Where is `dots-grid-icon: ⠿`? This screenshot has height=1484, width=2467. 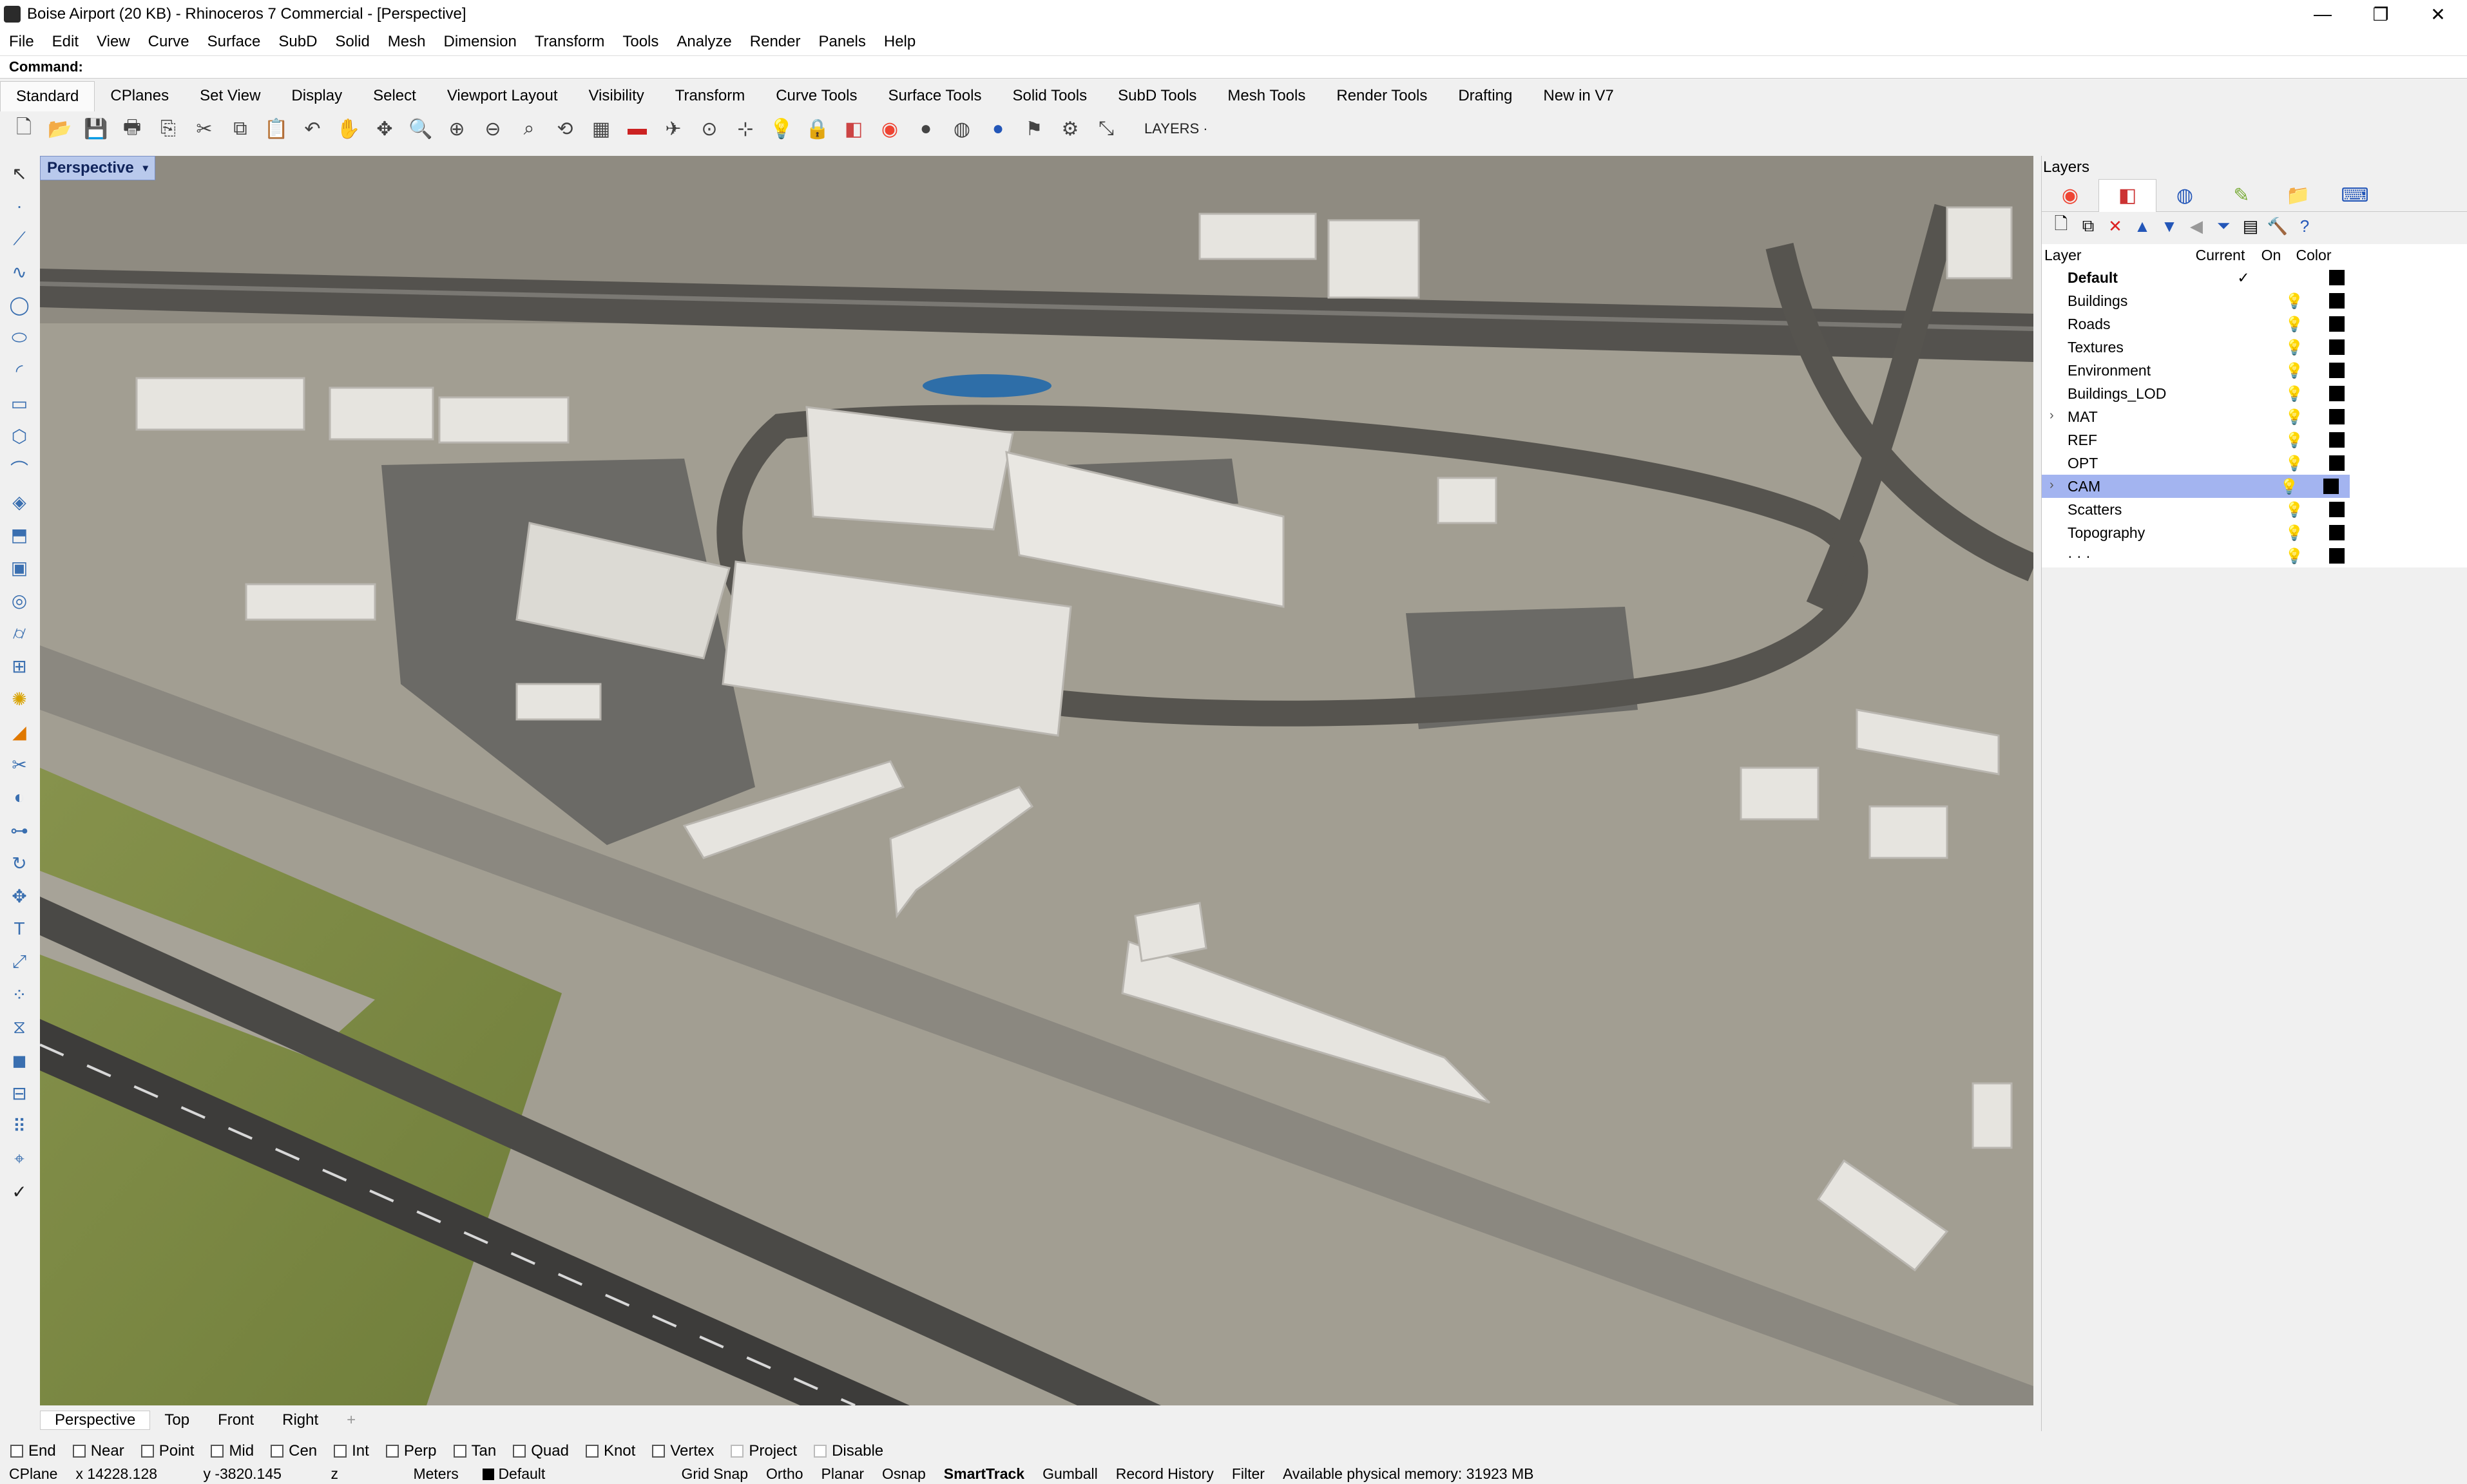
dots-grid-icon: ⠿ is located at coordinates (19, 1126).